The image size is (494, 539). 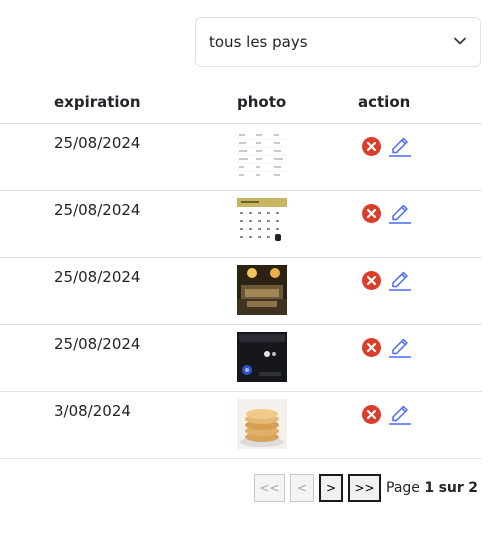 What do you see at coordinates (269, 488) in the screenshot?
I see `first-page-button: <<` at bounding box center [269, 488].